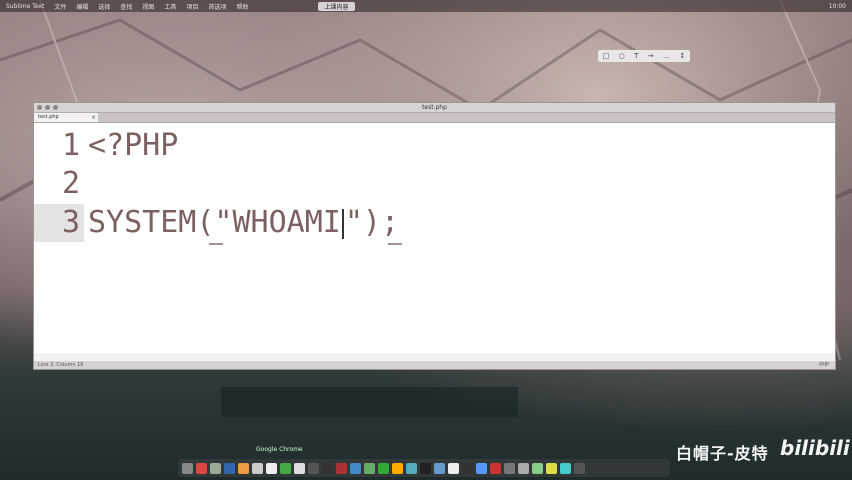 The width and height of the screenshot is (852, 480). I want to click on menu-item-app: Sublime Text, so click(25, 6).